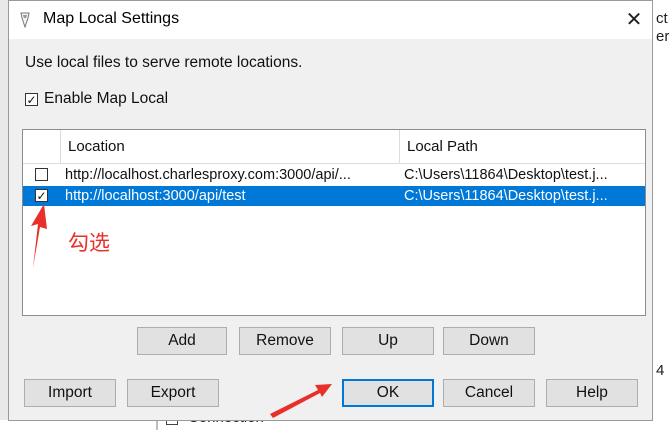  Describe the element at coordinates (663, 36) in the screenshot. I see `background-text-fragment: er` at that location.